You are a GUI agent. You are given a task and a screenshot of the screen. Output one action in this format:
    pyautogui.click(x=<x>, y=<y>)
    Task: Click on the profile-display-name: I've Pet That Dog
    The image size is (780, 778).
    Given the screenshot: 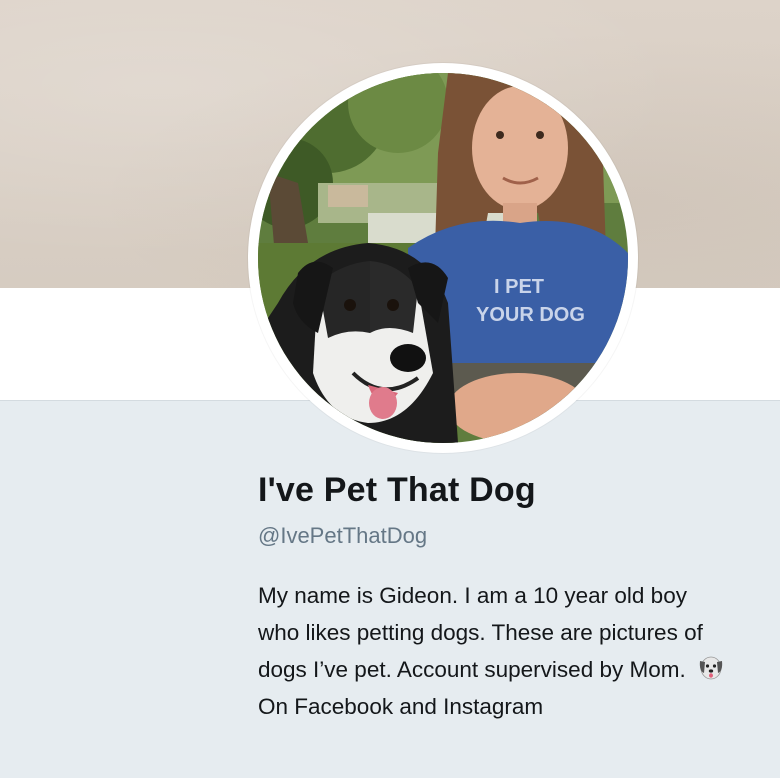 What is the action you would take?
    pyautogui.click(x=397, y=490)
    